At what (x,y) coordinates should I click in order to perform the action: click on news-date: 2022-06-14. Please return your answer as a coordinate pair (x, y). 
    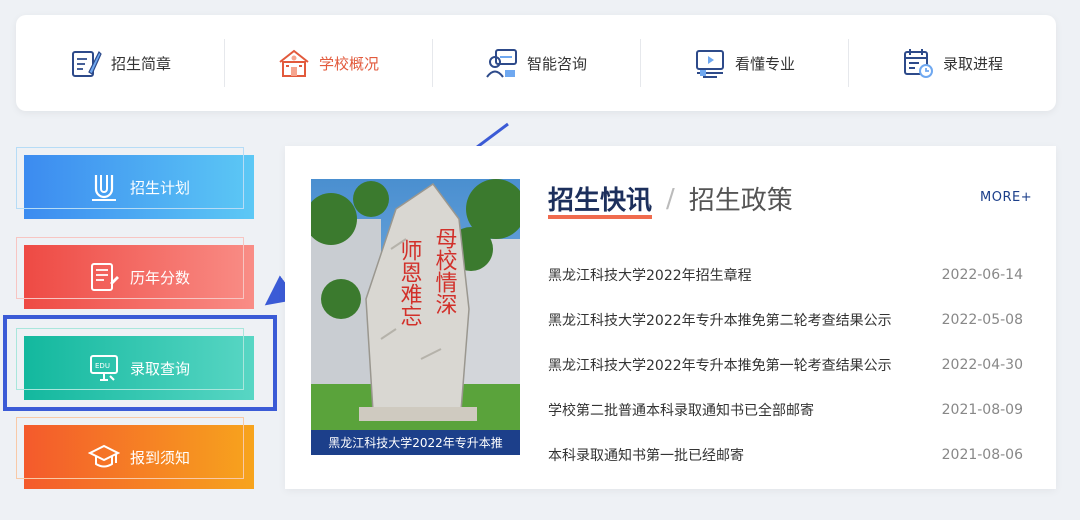
    Looking at the image, I should click on (982, 274).